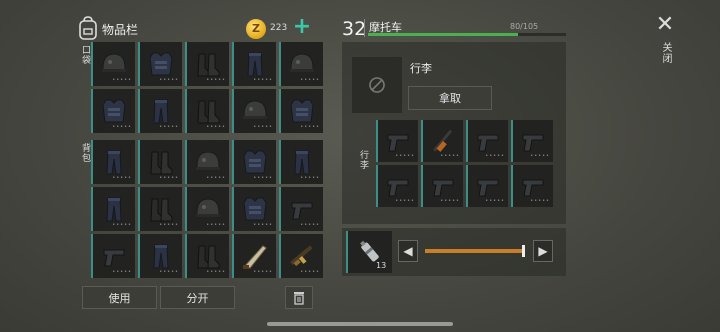 This screenshot has width=720, height=332. Describe the element at coordinates (197, 297) in the screenshot. I see `split-button: 分开` at that location.